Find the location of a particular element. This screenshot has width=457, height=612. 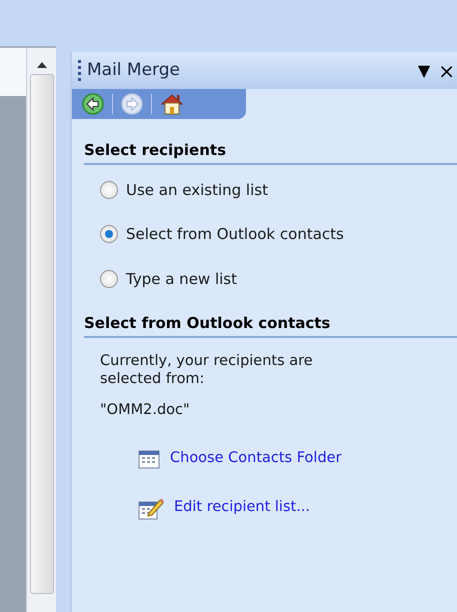

home-icon is located at coordinates (172, 104).